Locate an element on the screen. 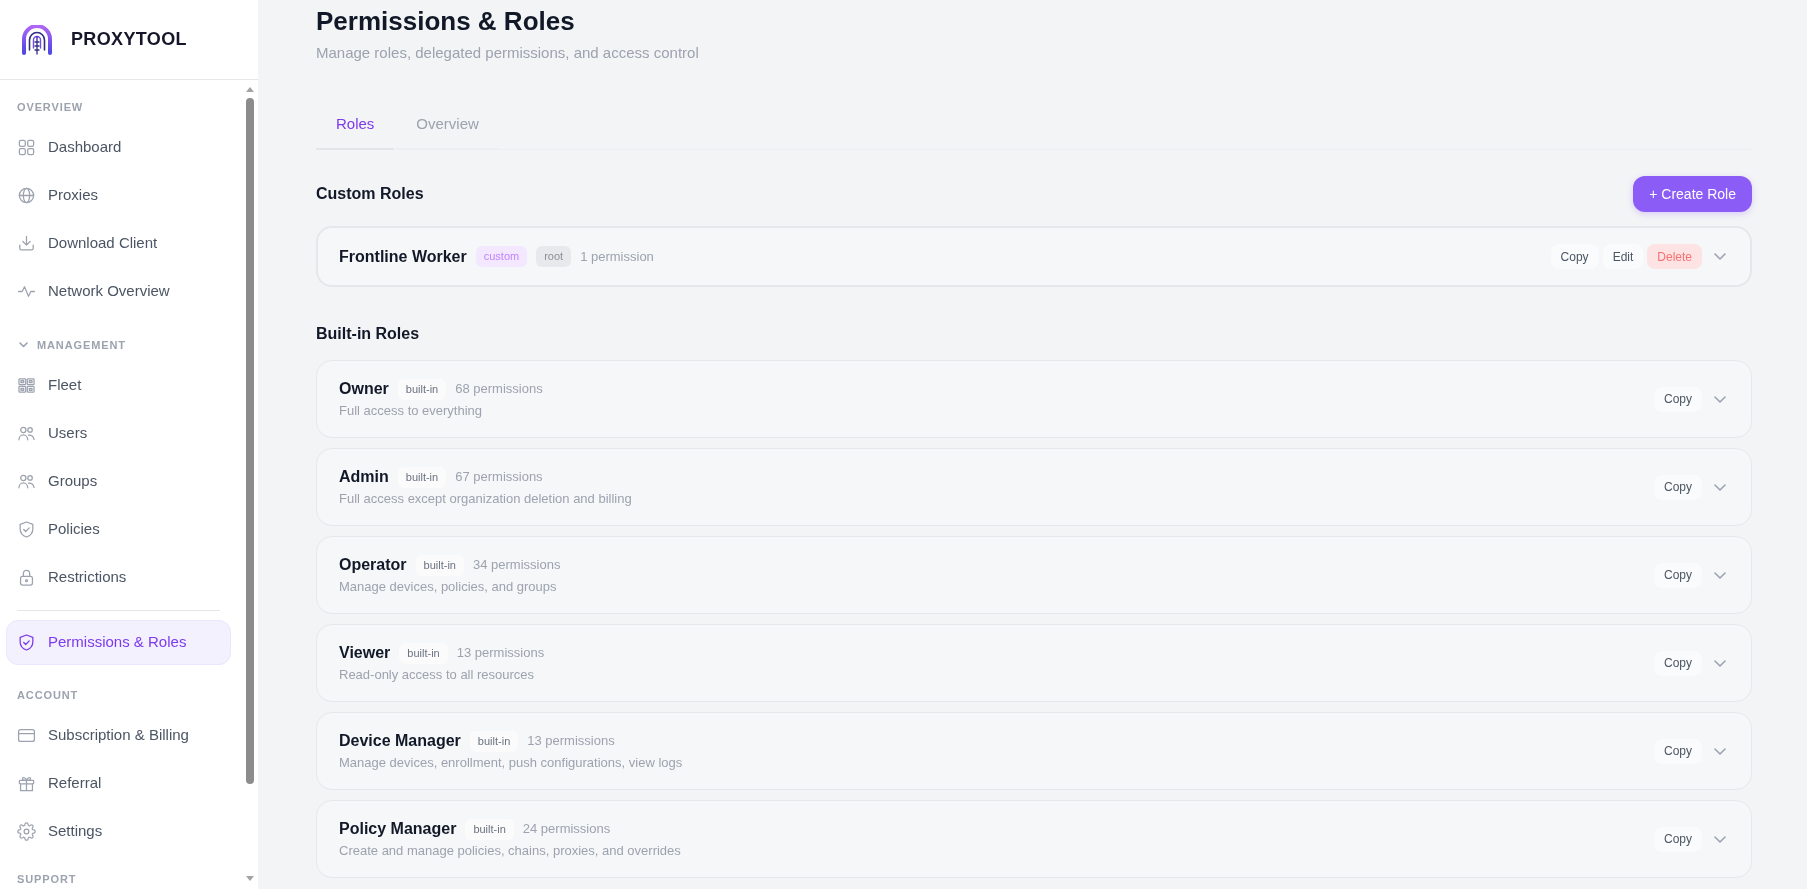  sidebar-item: Fleet is located at coordinates (45, 385).